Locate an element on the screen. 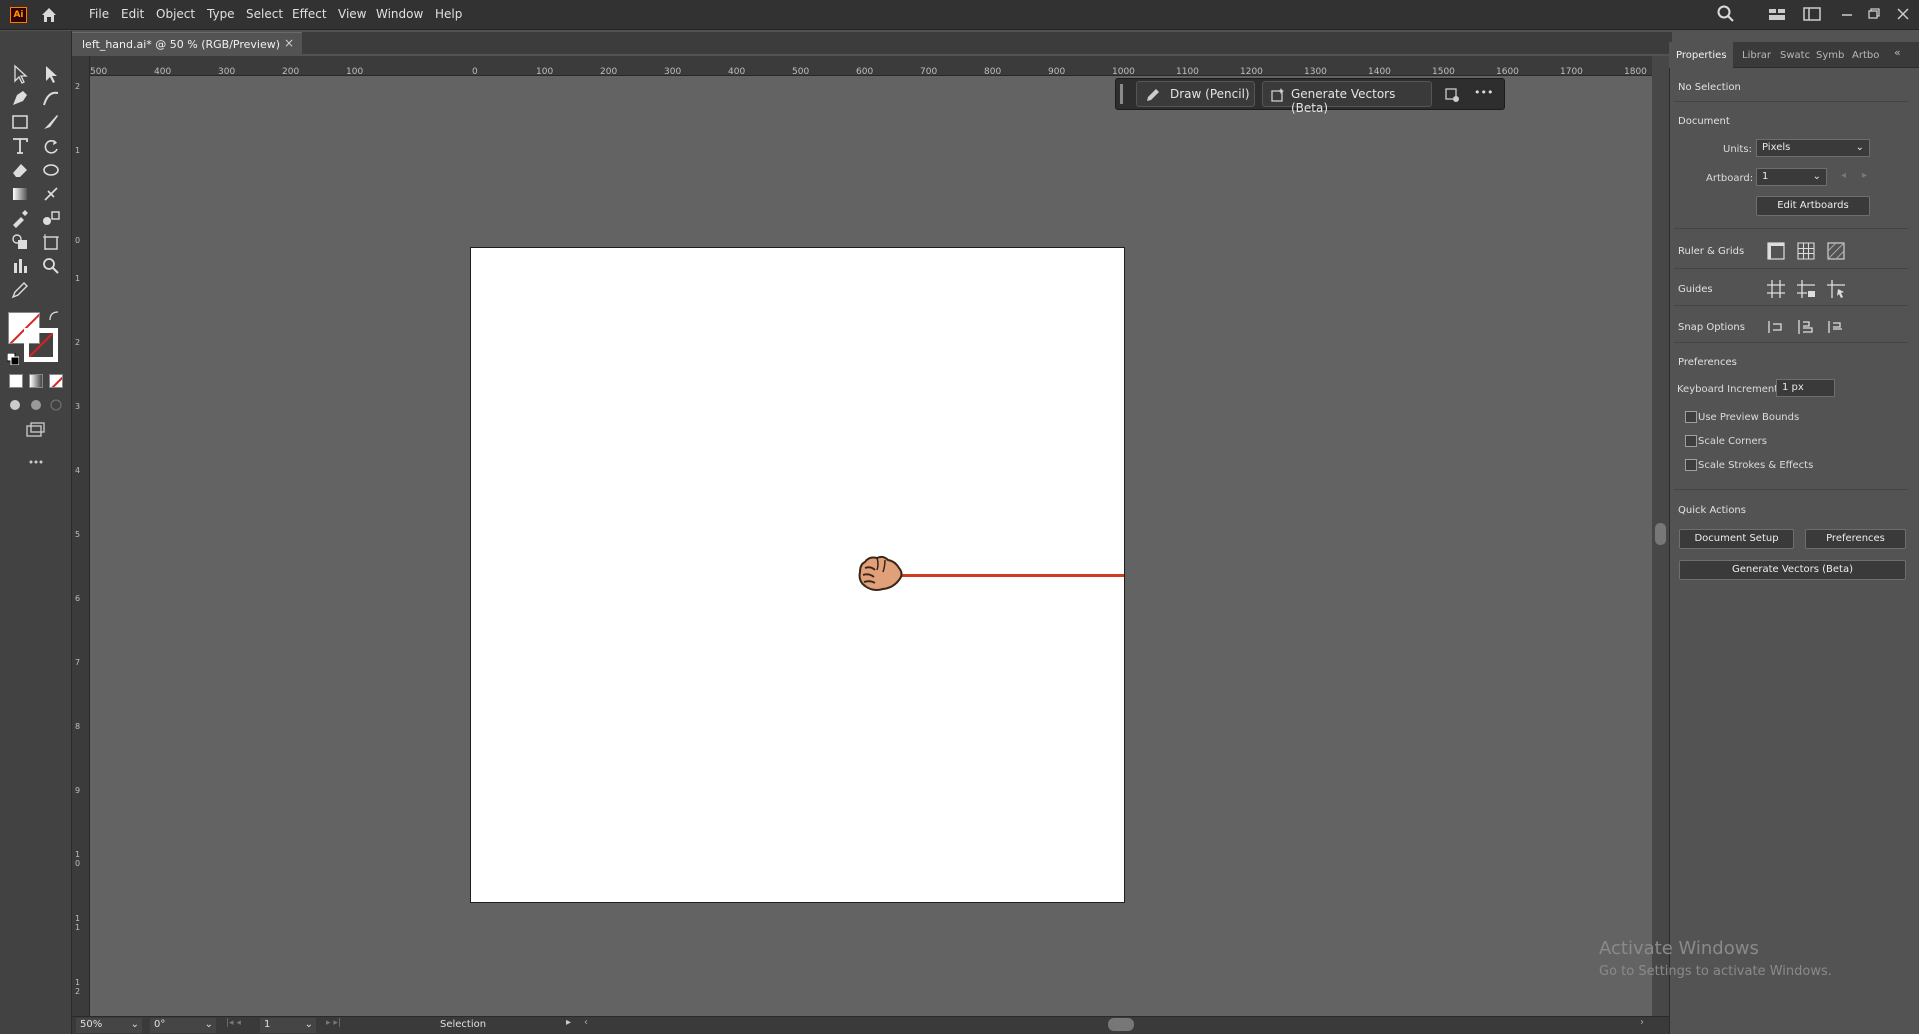 This screenshot has width=1919, height=1034. minimize-icon is located at coordinates (1847, 14).